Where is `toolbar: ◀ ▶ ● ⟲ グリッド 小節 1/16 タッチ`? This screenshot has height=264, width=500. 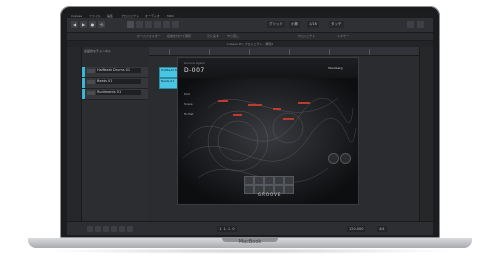
toolbar: ◀ ▶ ● ⟲ グリッド 小節 1/16 タッチ is located at coordinates (250, 25).